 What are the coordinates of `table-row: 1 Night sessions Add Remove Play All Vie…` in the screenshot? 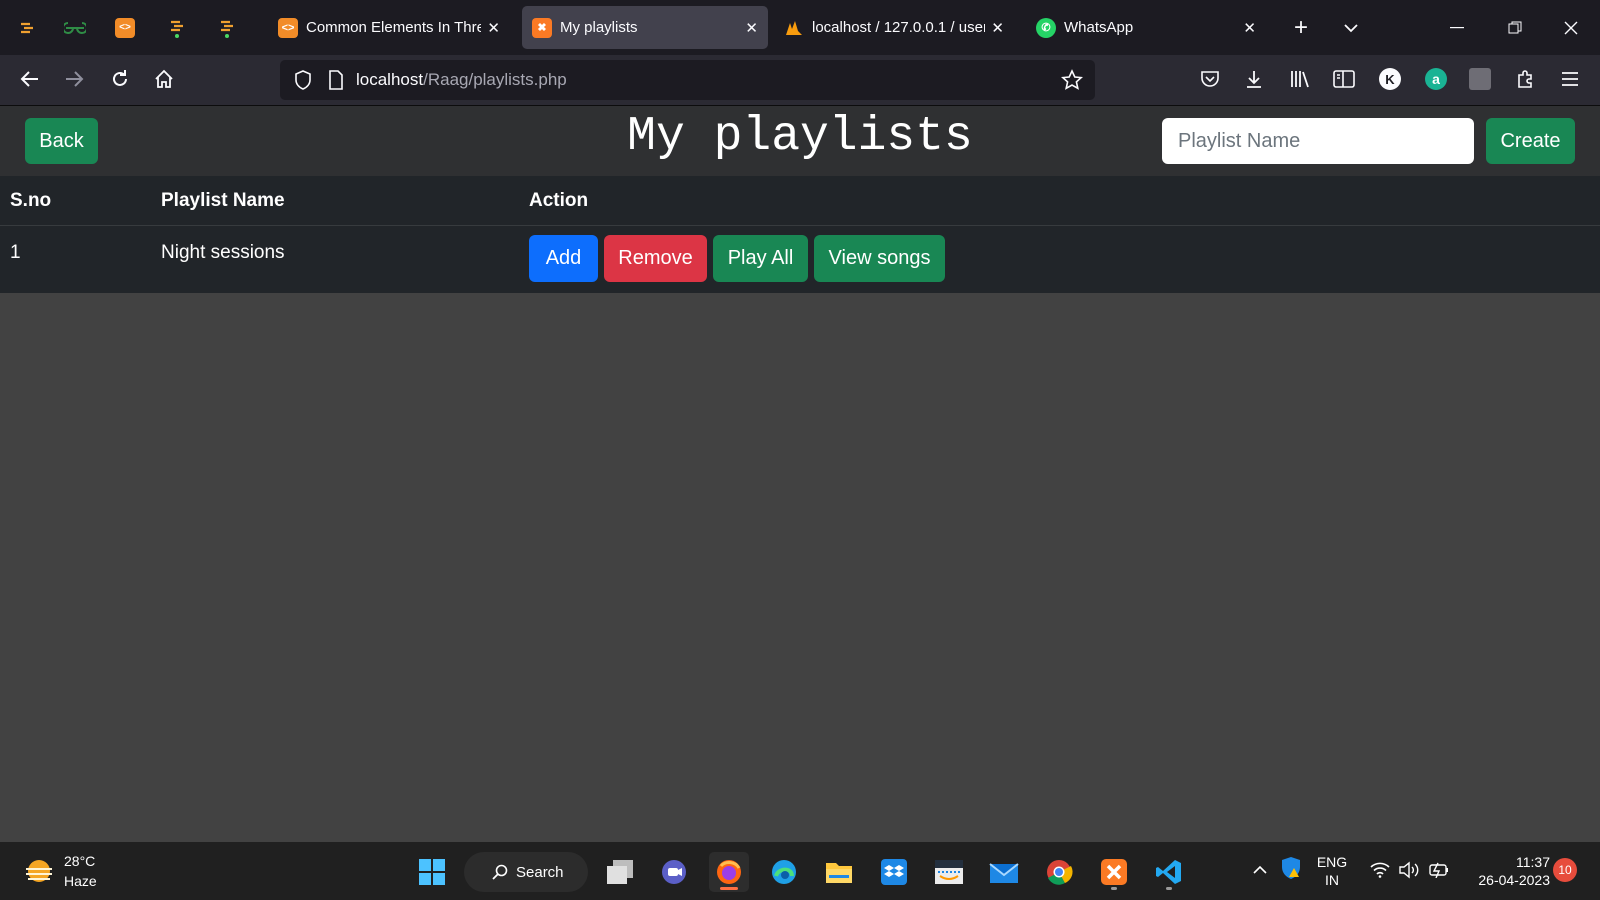 It's located at (800, 259).